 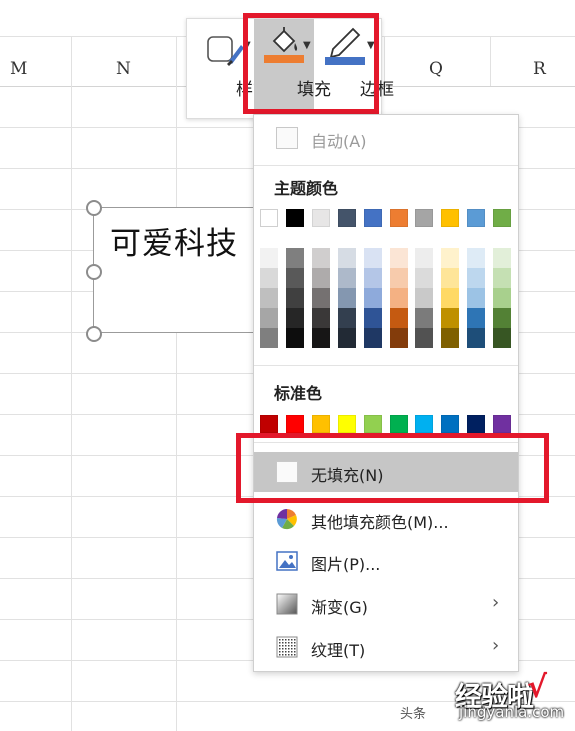 I want to click on resize-handle-middle-left, so click(x=94, y=272).